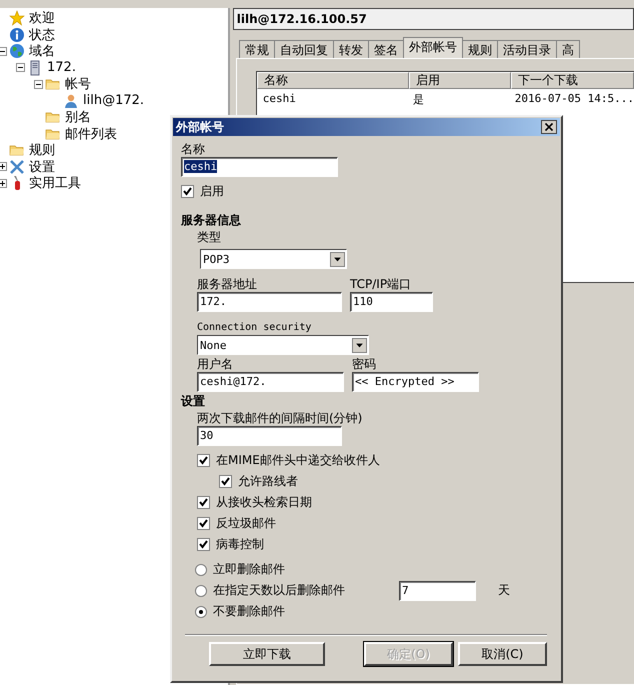  What do you see at coordinates (304, 49) in the screenshot?
I see `tab: 自动回复` at bounding box center [304, 49].